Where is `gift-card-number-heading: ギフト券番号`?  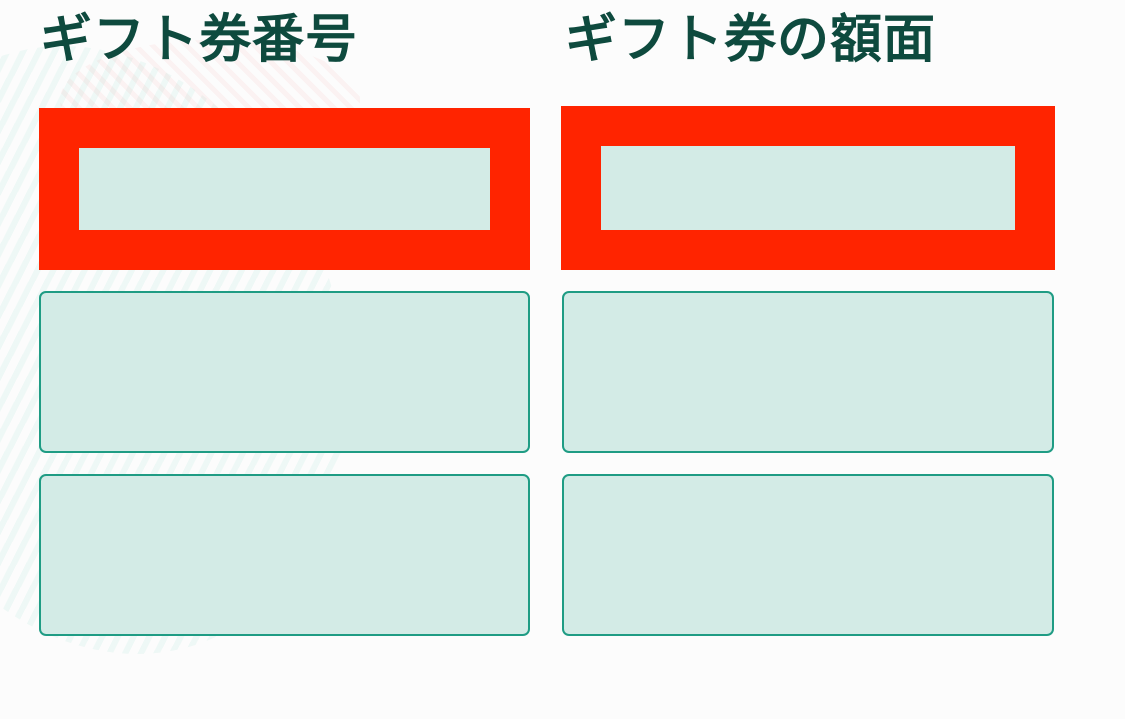
gift-card-number-heading: ギフト券番号 is located at coordinates (199, 40).